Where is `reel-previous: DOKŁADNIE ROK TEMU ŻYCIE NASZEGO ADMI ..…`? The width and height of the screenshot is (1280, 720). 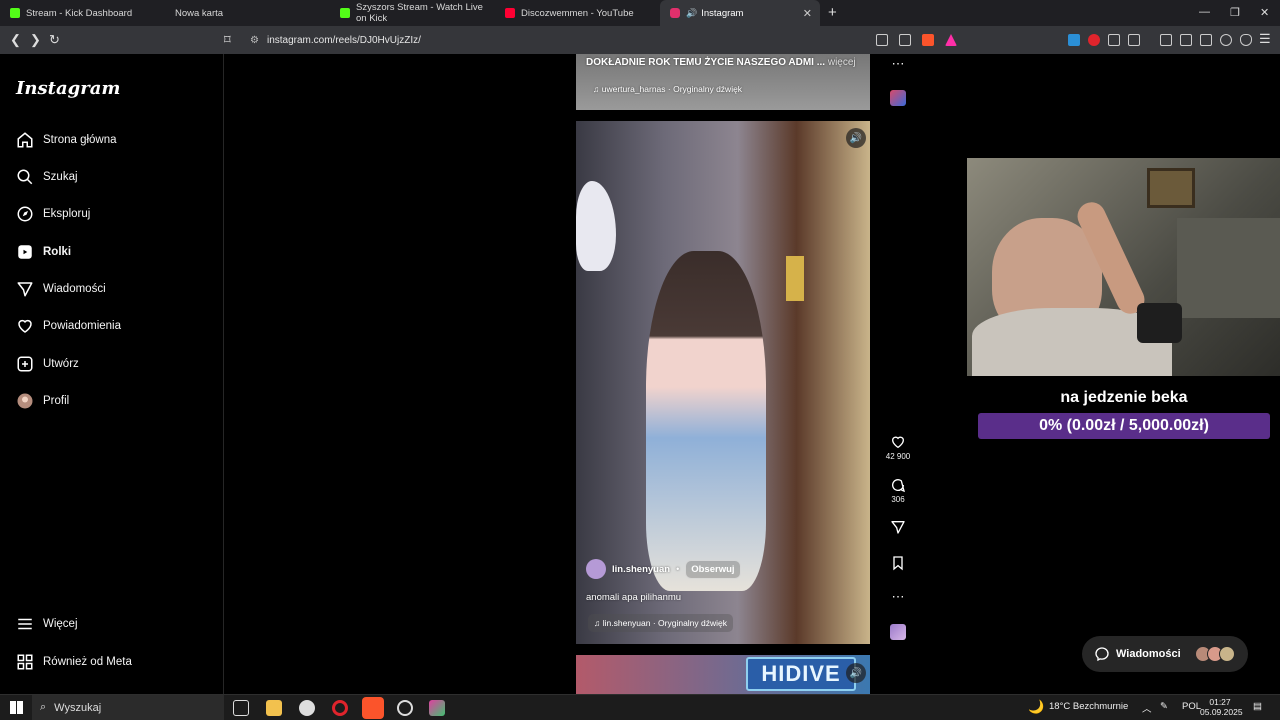 reel-previous: DOKŁADNIE ROK TEMU ŻYCIE NASZEGO ADMI ..… is located at coordinates (723, 82).